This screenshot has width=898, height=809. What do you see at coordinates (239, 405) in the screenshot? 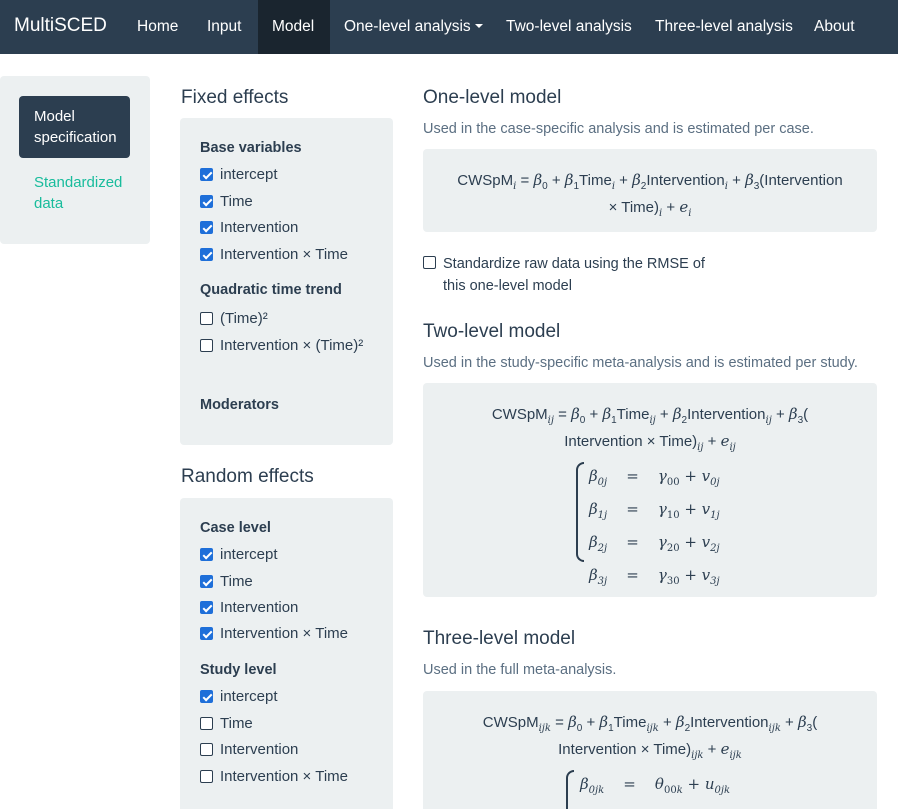
I see `moderators-title: Moderators` at bounding box center [239, 405].